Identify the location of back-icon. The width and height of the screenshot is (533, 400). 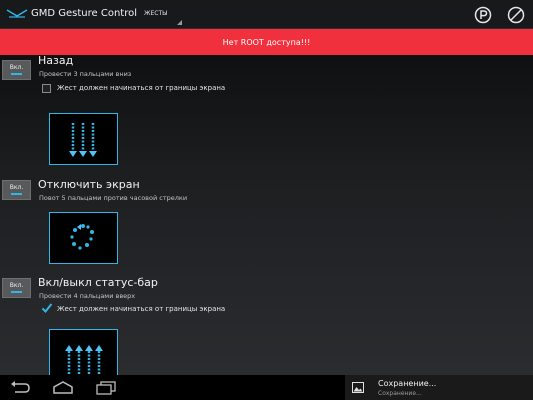
(20, 387).